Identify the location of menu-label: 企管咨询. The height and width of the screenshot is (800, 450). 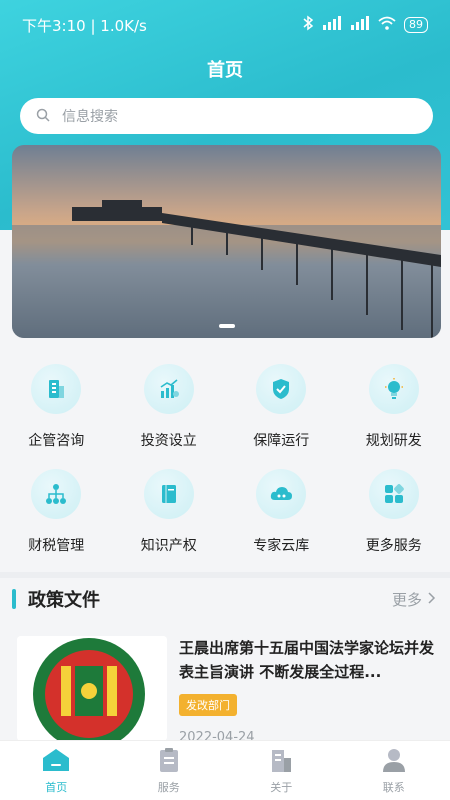
(56, 441).